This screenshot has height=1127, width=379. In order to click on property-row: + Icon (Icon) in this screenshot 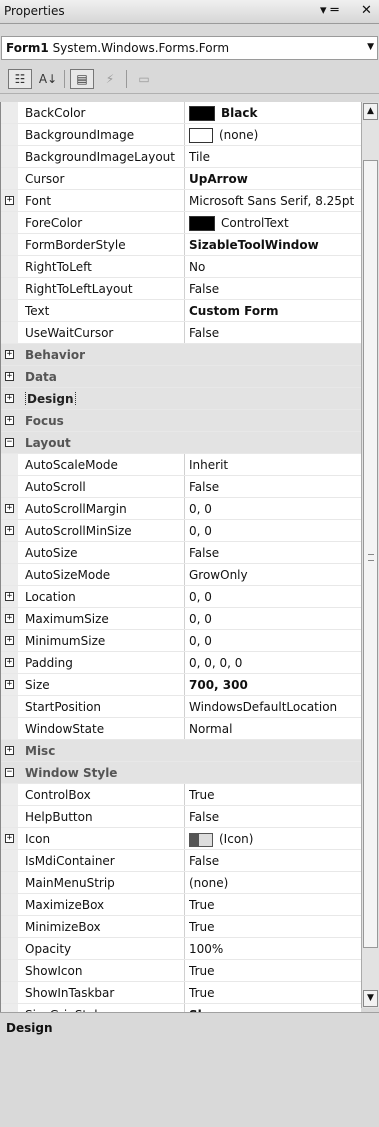, I will do `click(181, 839)`.